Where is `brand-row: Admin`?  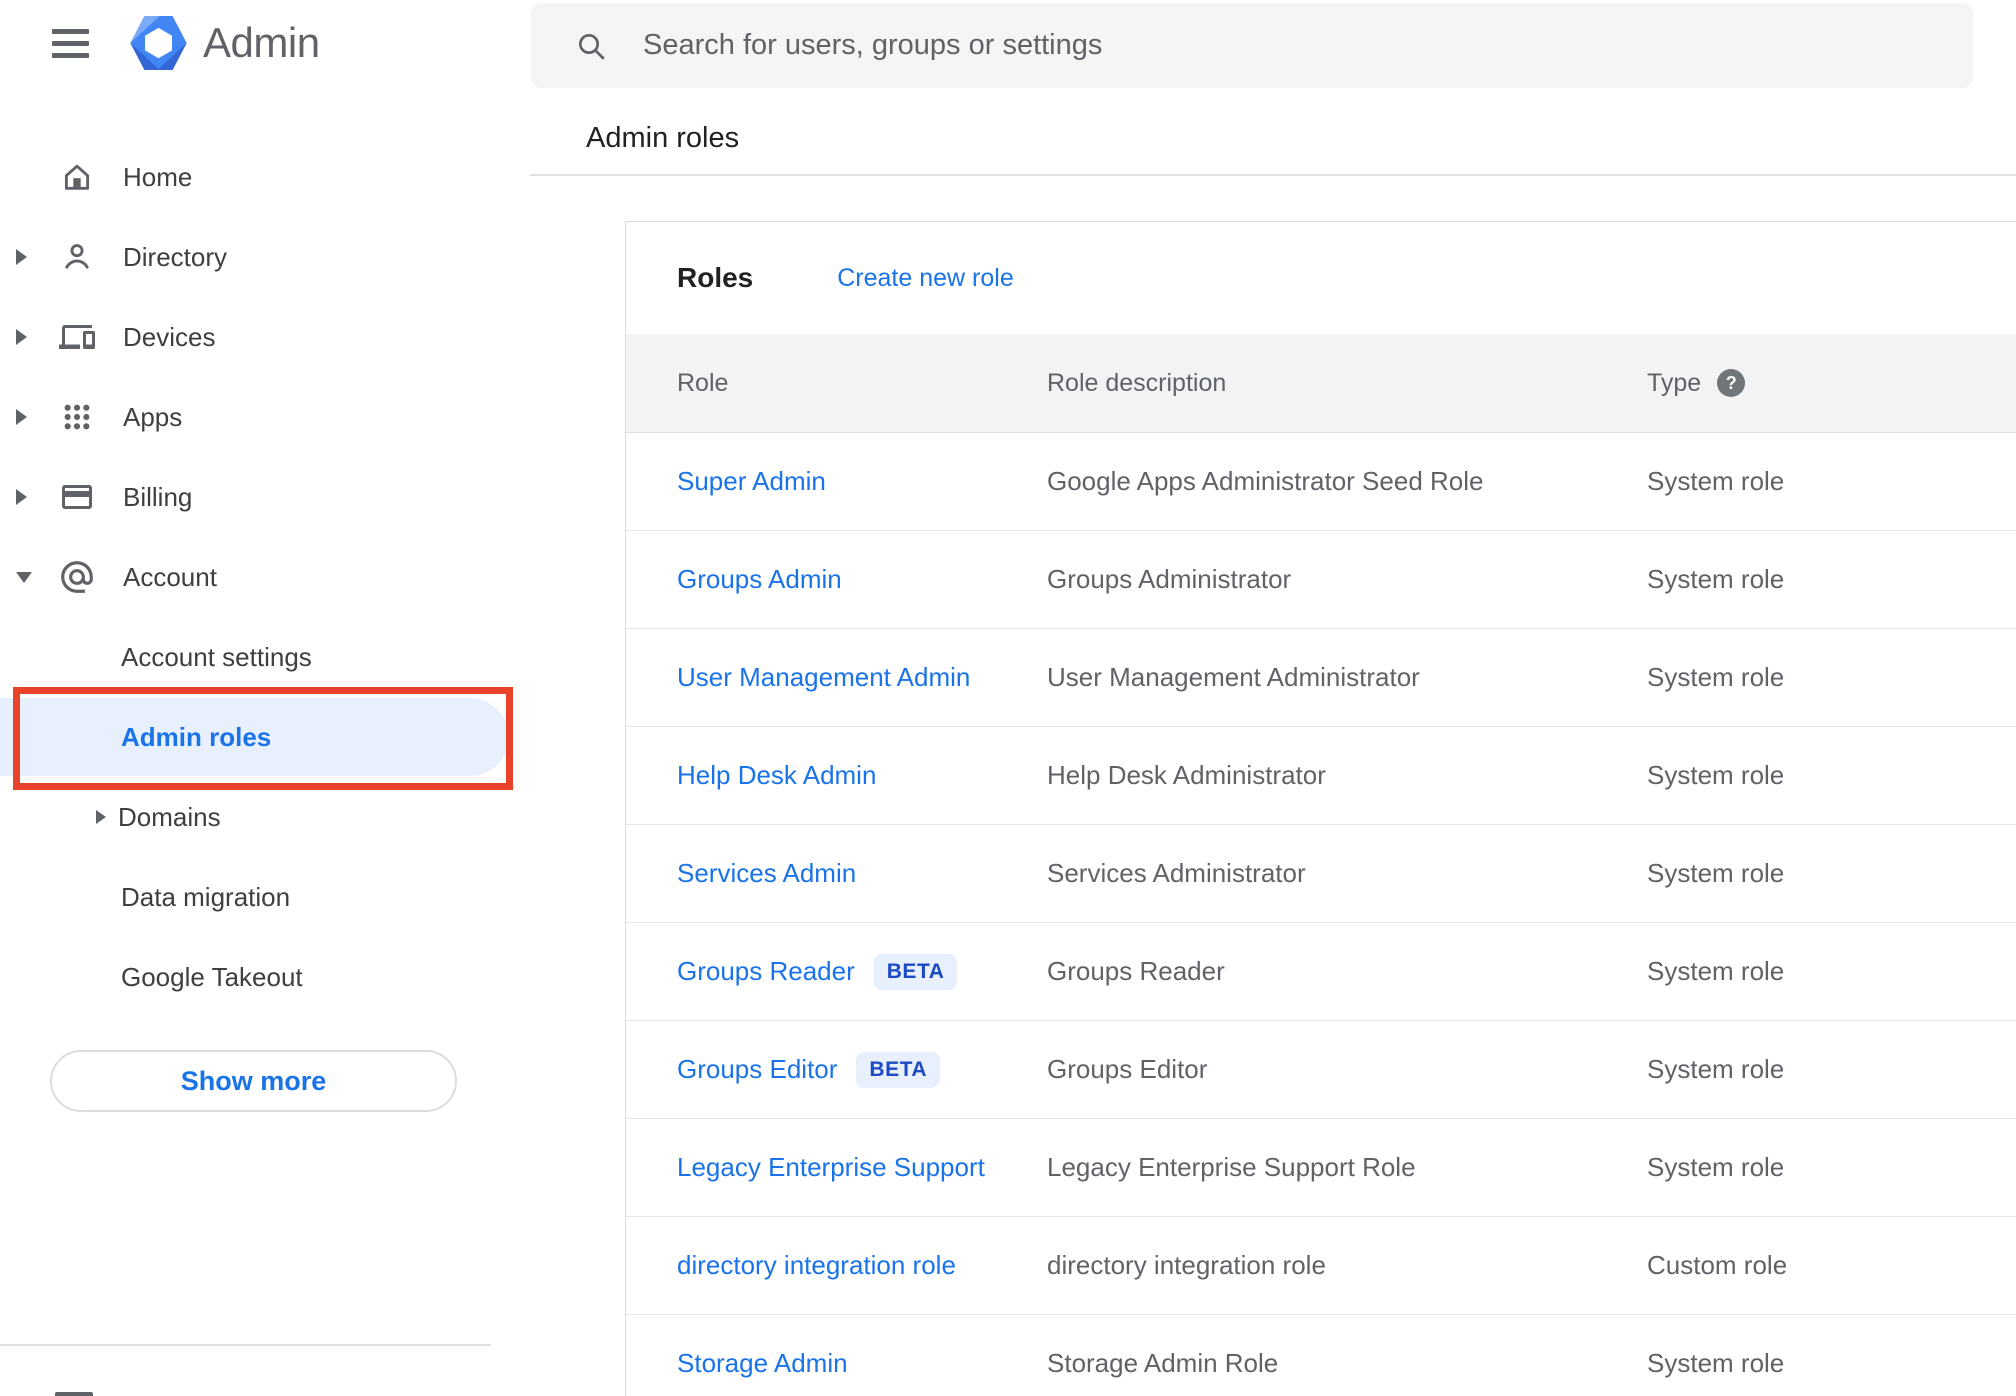 brand-row: Admin is located at coordinates (265, 48).